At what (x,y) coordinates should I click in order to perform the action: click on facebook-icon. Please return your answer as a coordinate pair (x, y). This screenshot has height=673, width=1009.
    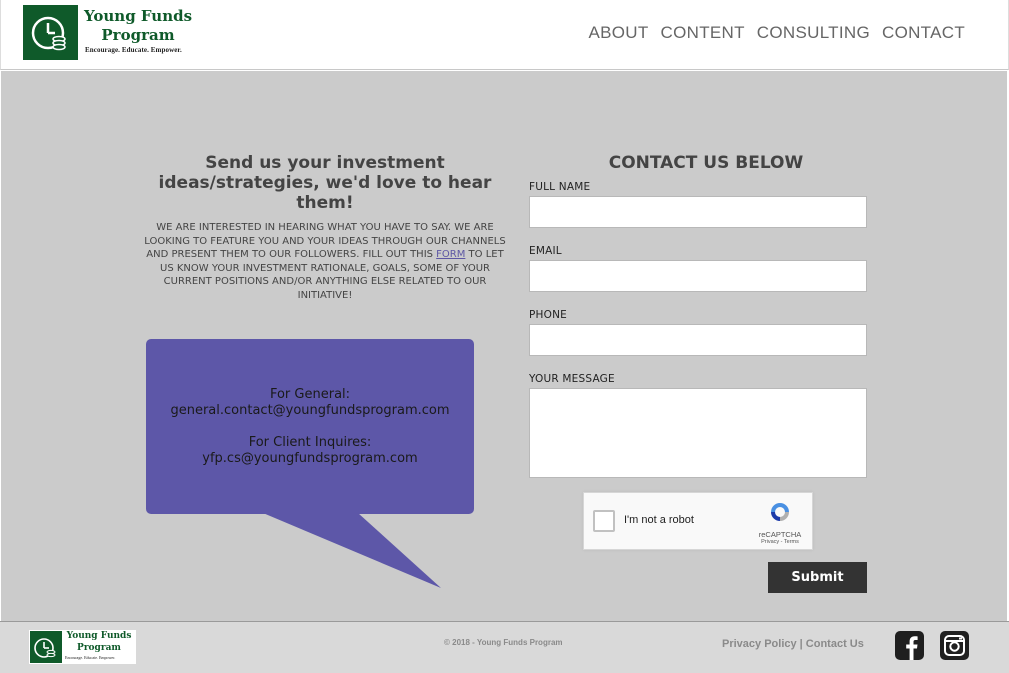
    Looking at the image, I should click on (909, 645).